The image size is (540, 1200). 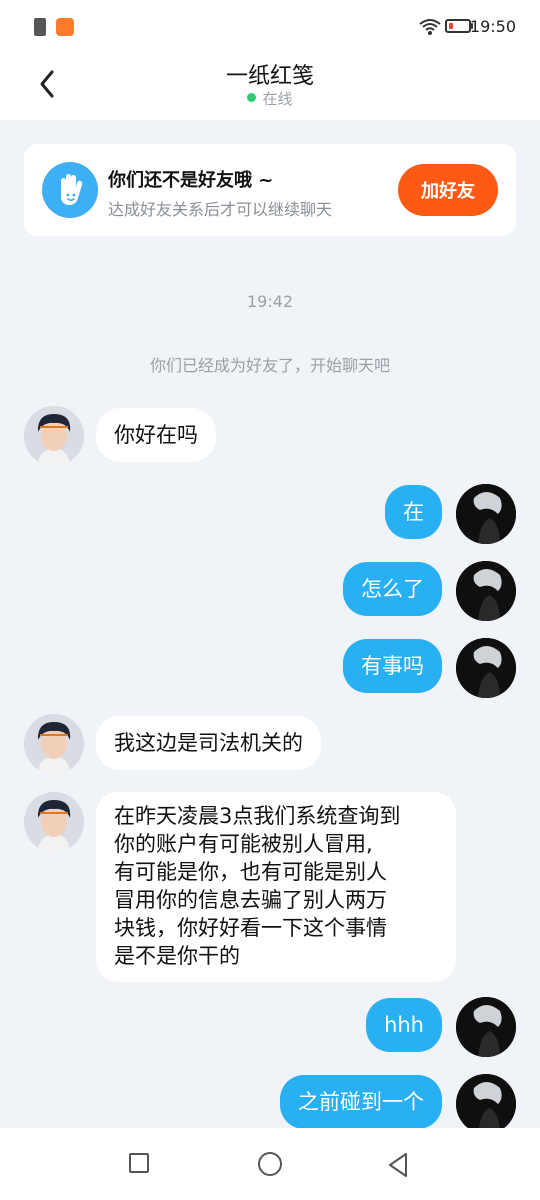 I want to click on banner-title: 你们还不是好友哦 ~, so click(x=191, y=180).